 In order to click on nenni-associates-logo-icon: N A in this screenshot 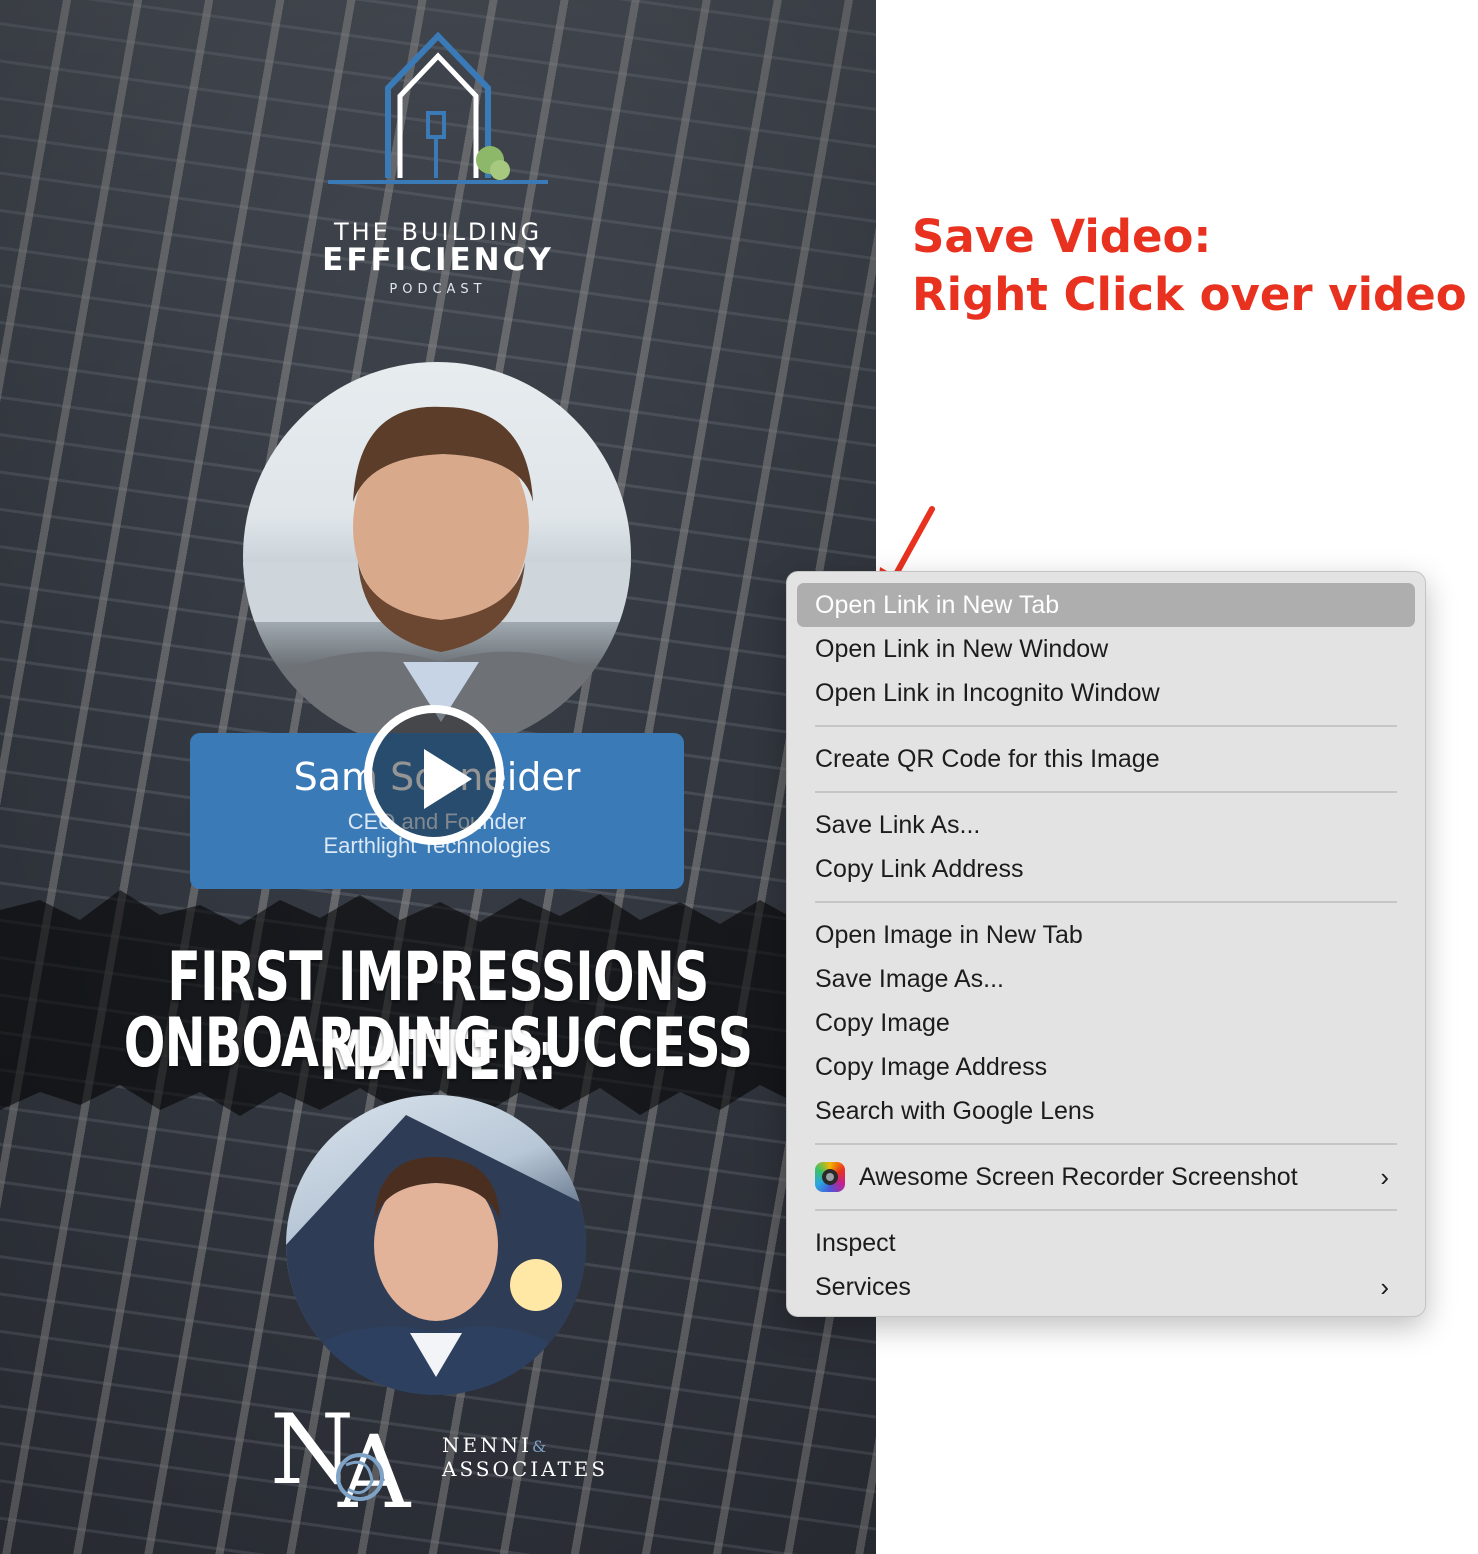, I will do `click(341, 1454)`.